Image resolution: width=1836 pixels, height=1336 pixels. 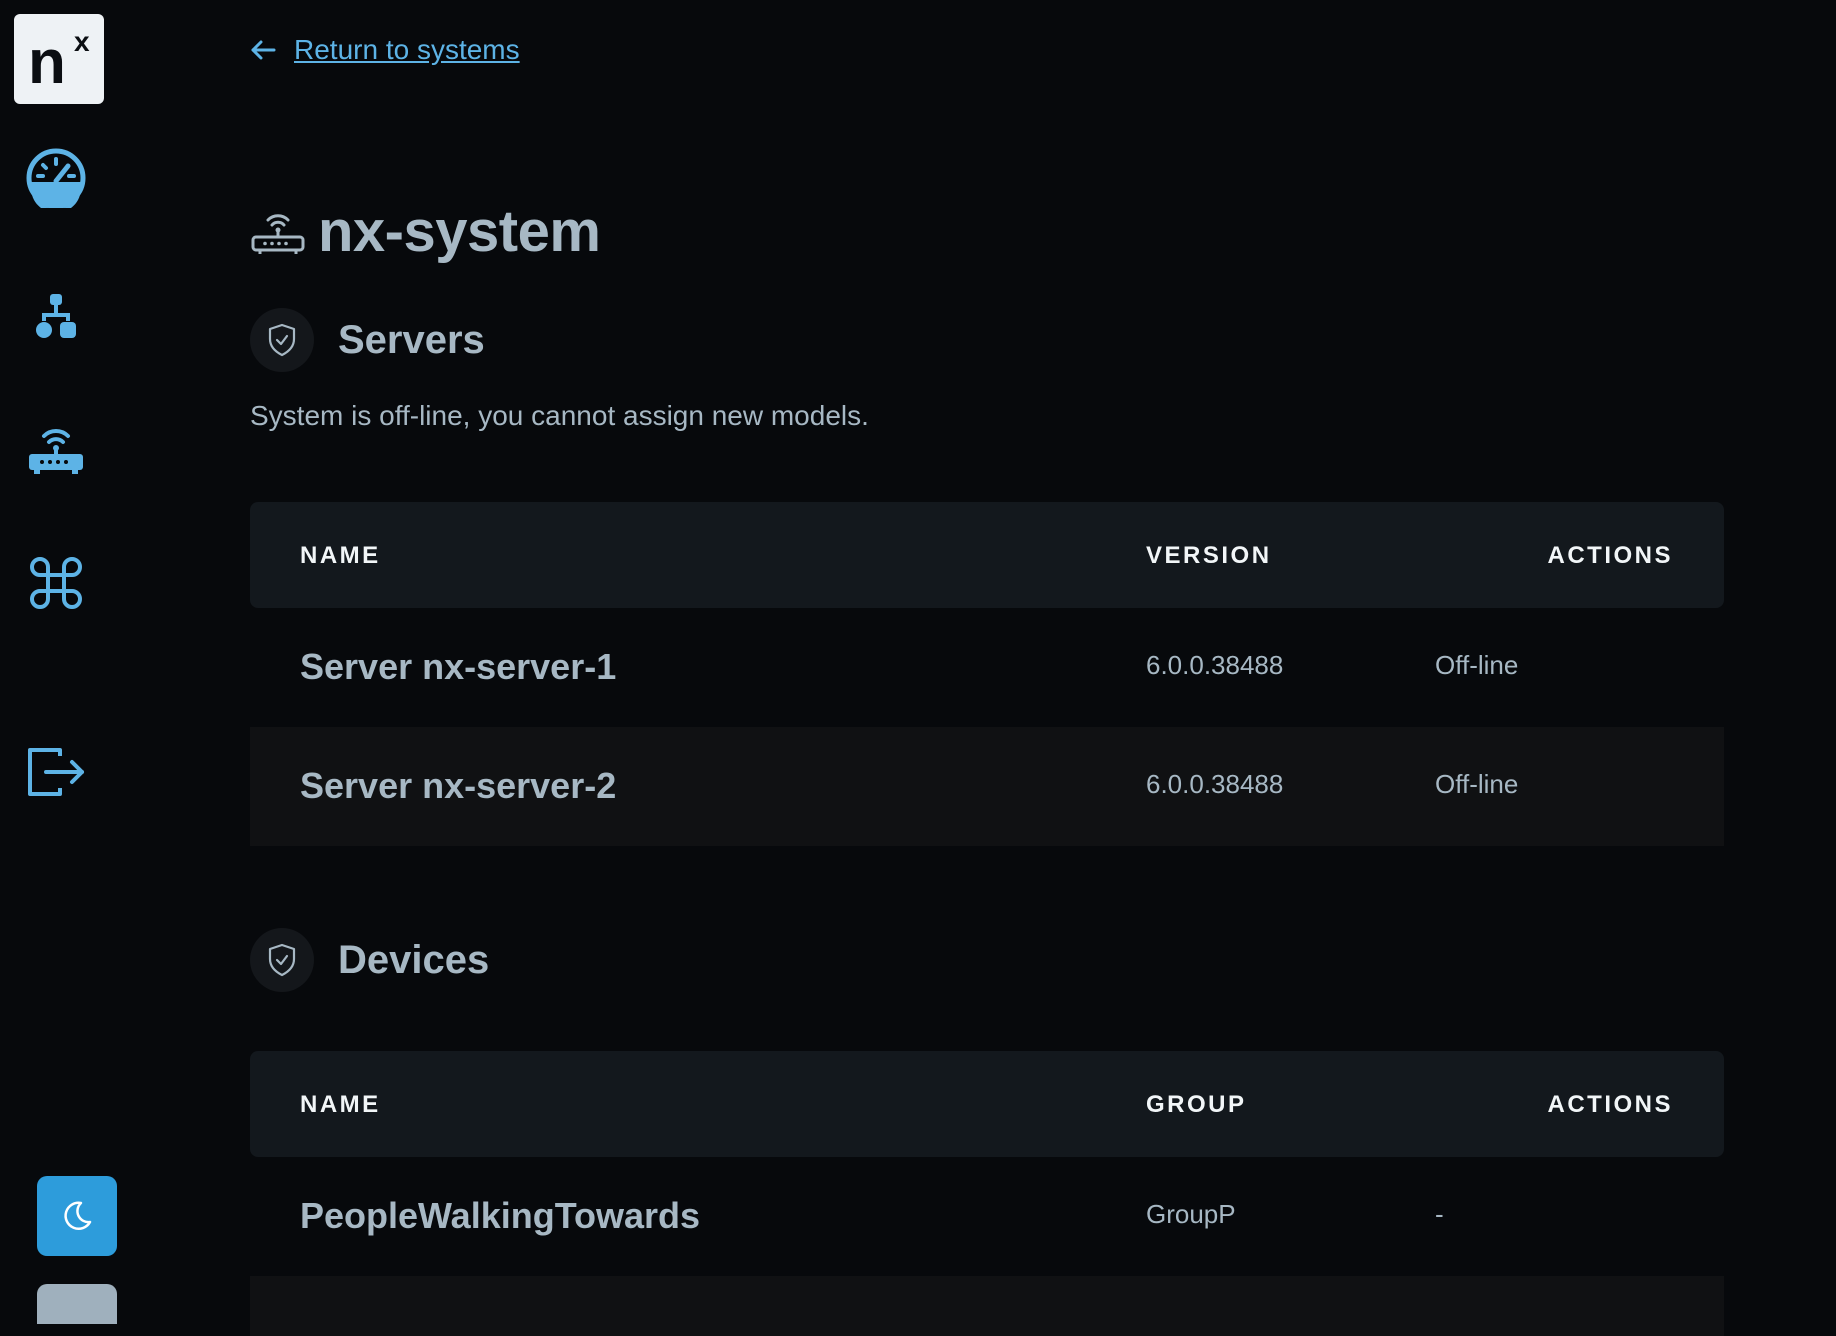 What do you see at coordinates (56, 772) in the screenshot?
I see `logout-icon` at bounding box center [56, 772].